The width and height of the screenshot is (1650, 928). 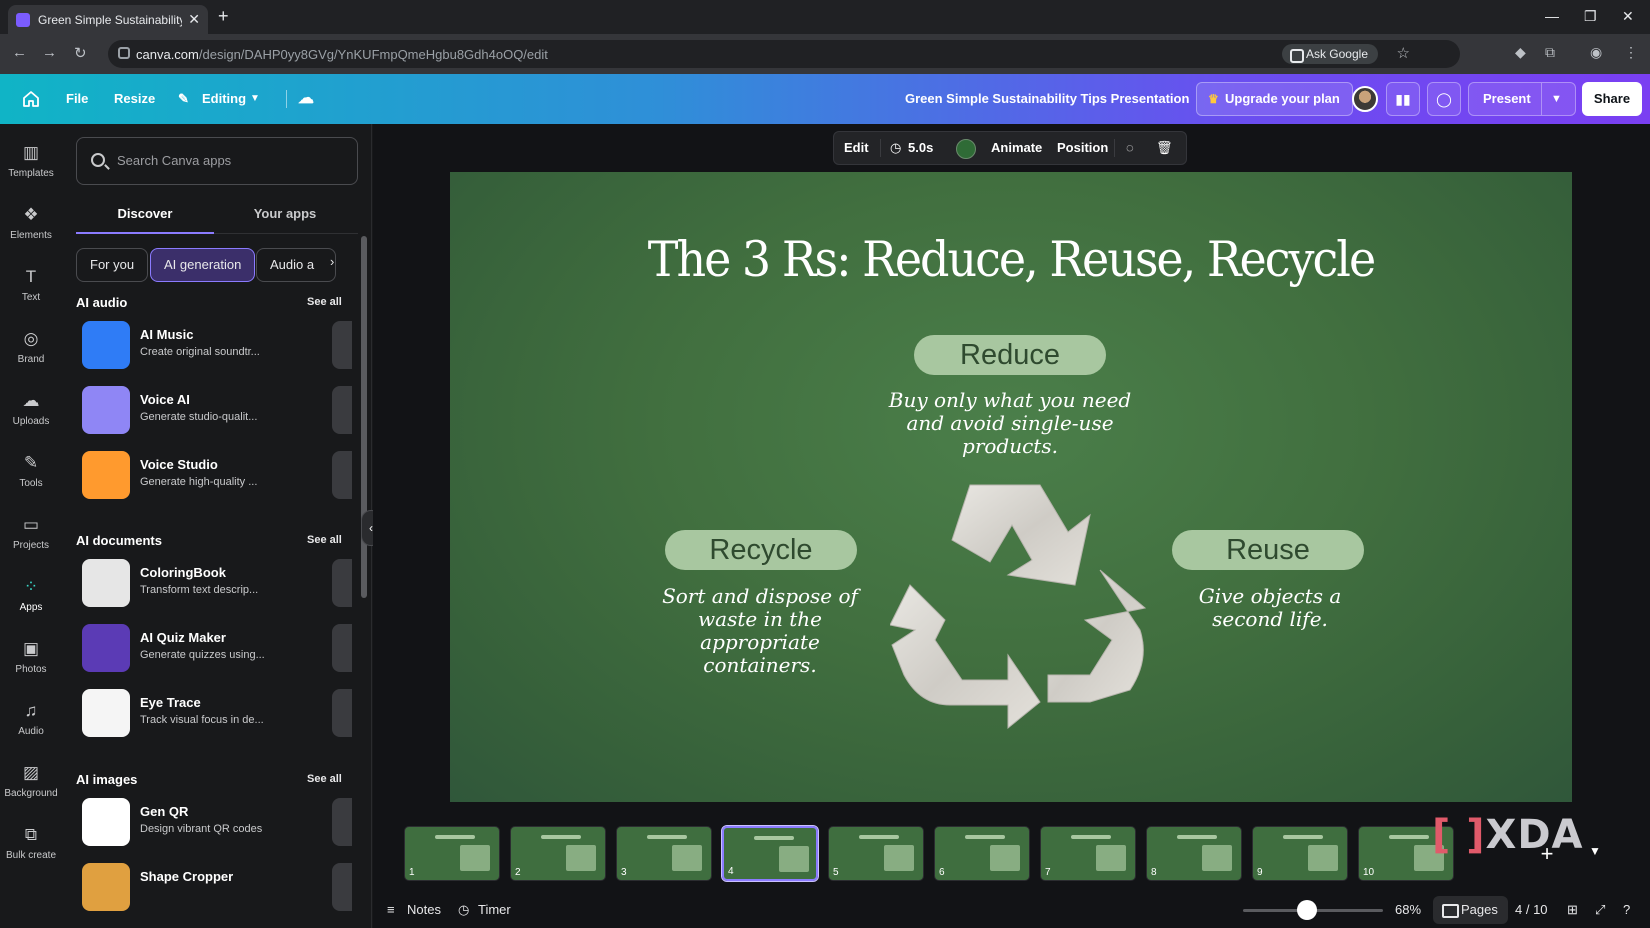 I want to click on page-thumbnail: 4, so click(x=770, y=853).